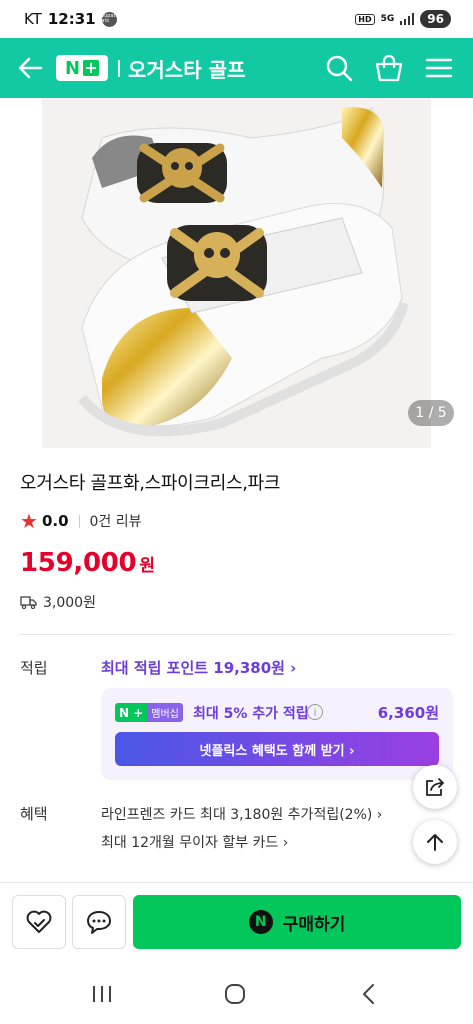 This screenshot has height=1024, width=473. I want to click on wishlist-button, so click(39, 922).